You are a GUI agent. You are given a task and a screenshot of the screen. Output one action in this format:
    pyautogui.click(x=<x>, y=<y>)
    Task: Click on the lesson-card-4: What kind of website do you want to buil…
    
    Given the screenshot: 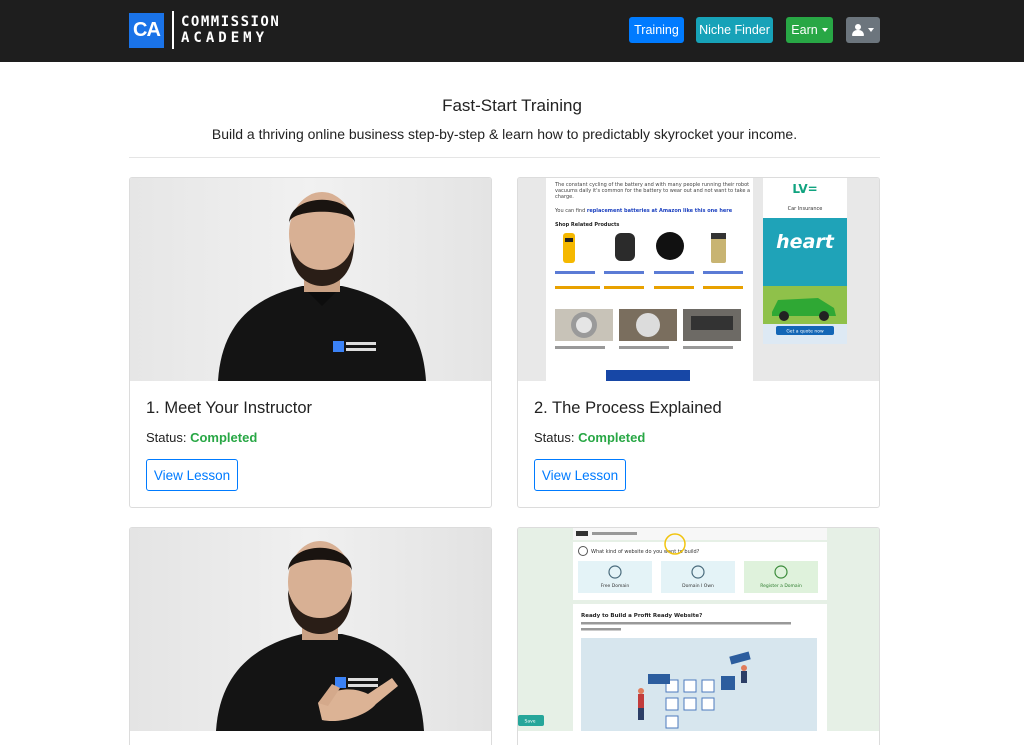 What is the action you would take?
    pyautogui.click(x=698, y=636)
    